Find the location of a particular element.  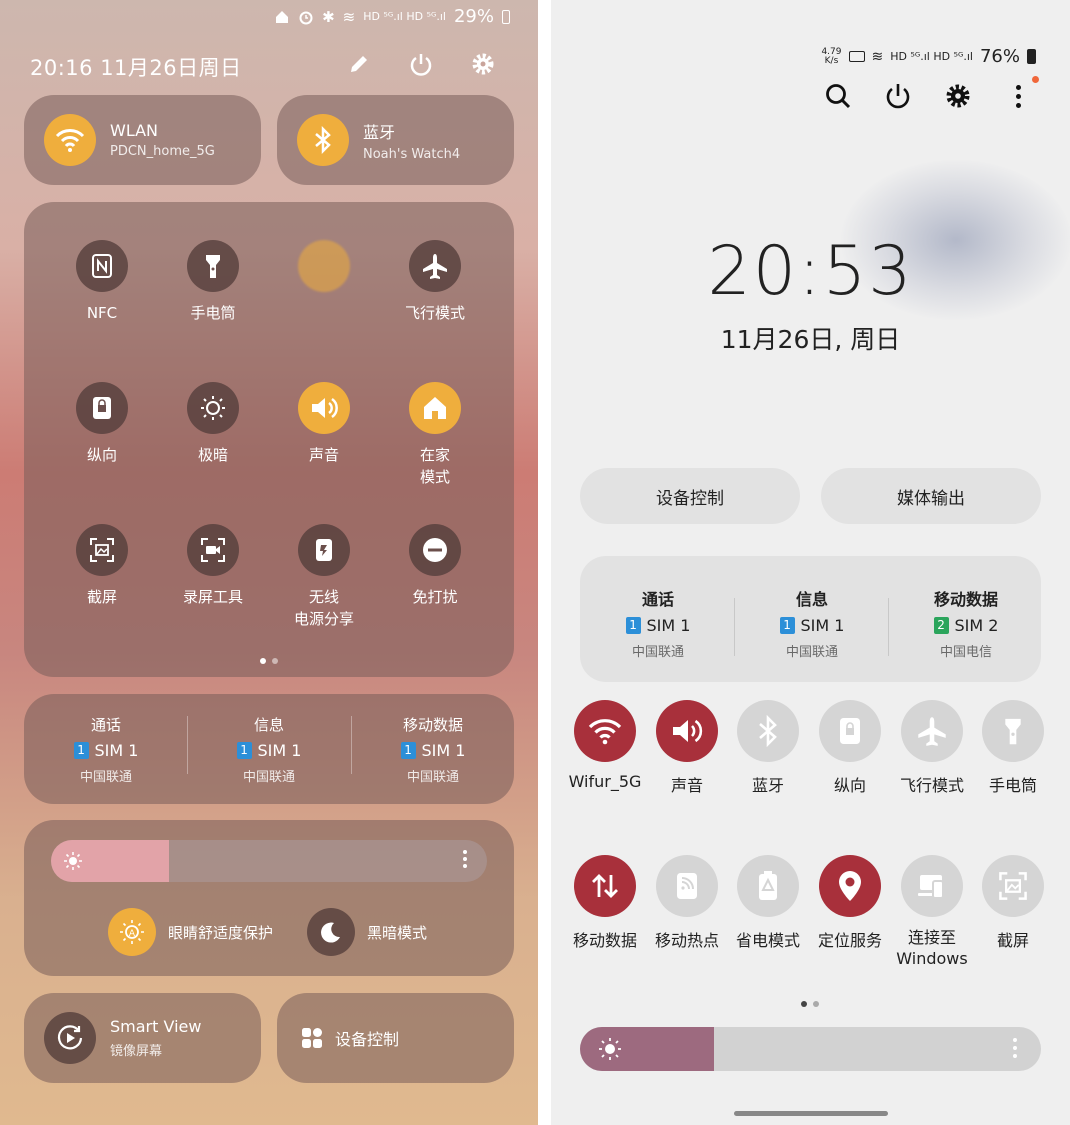

tile-link-to-windows: 连接至 Windows is located at coordinates (932, 912).